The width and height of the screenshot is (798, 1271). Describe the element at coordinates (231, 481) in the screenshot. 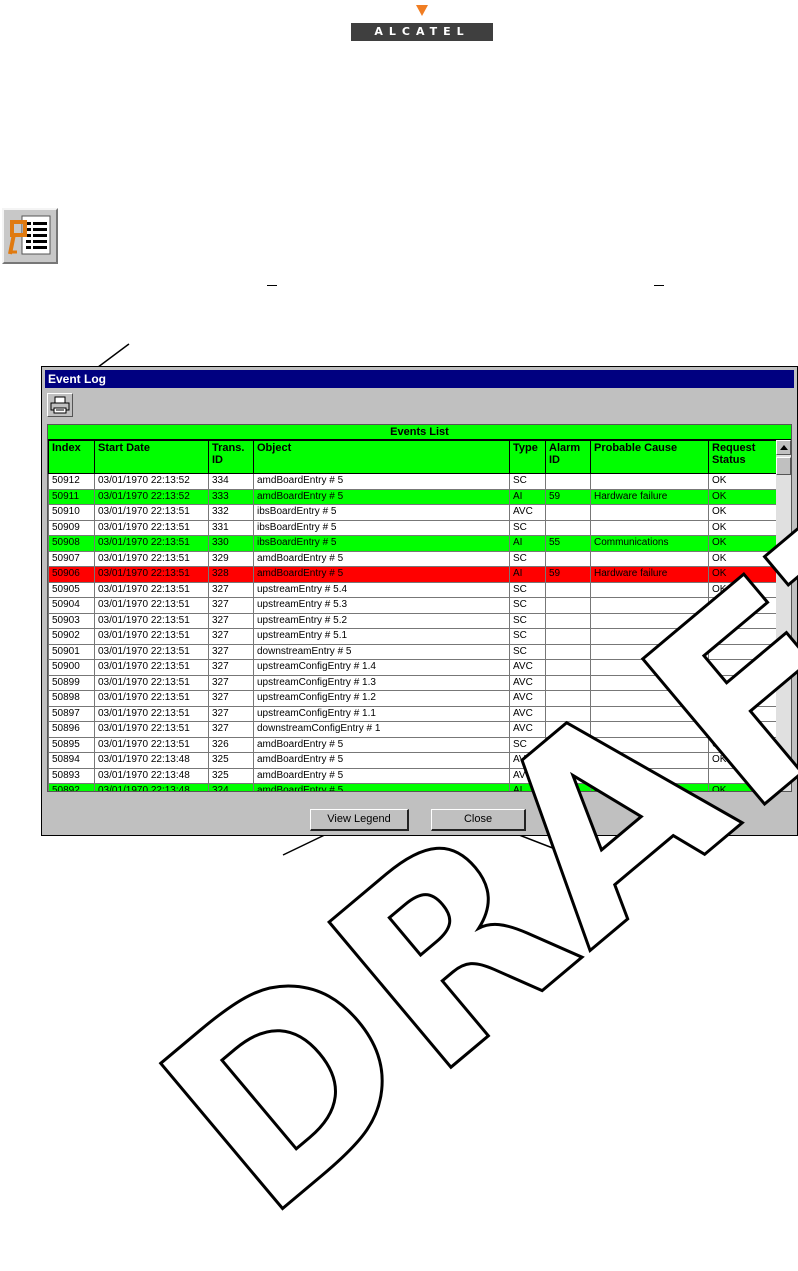

I see `cell-trans: 334` at that location.